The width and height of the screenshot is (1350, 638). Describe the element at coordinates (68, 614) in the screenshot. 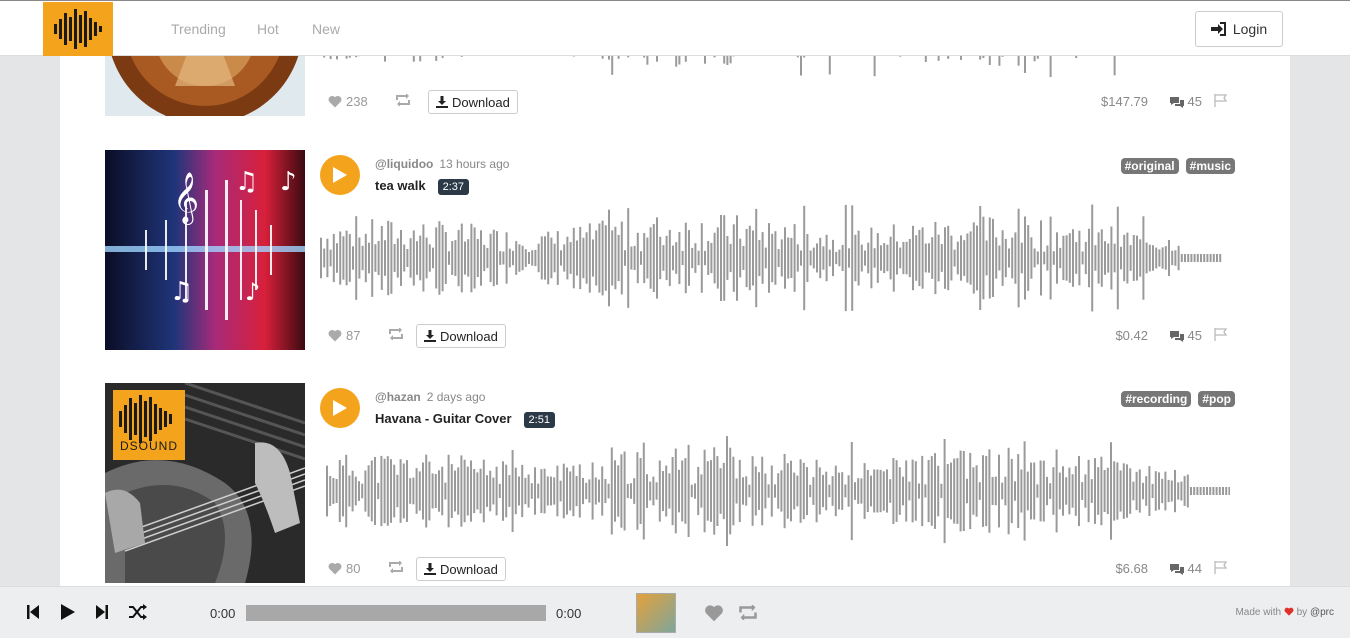

I see `player-play-icon` at that location.